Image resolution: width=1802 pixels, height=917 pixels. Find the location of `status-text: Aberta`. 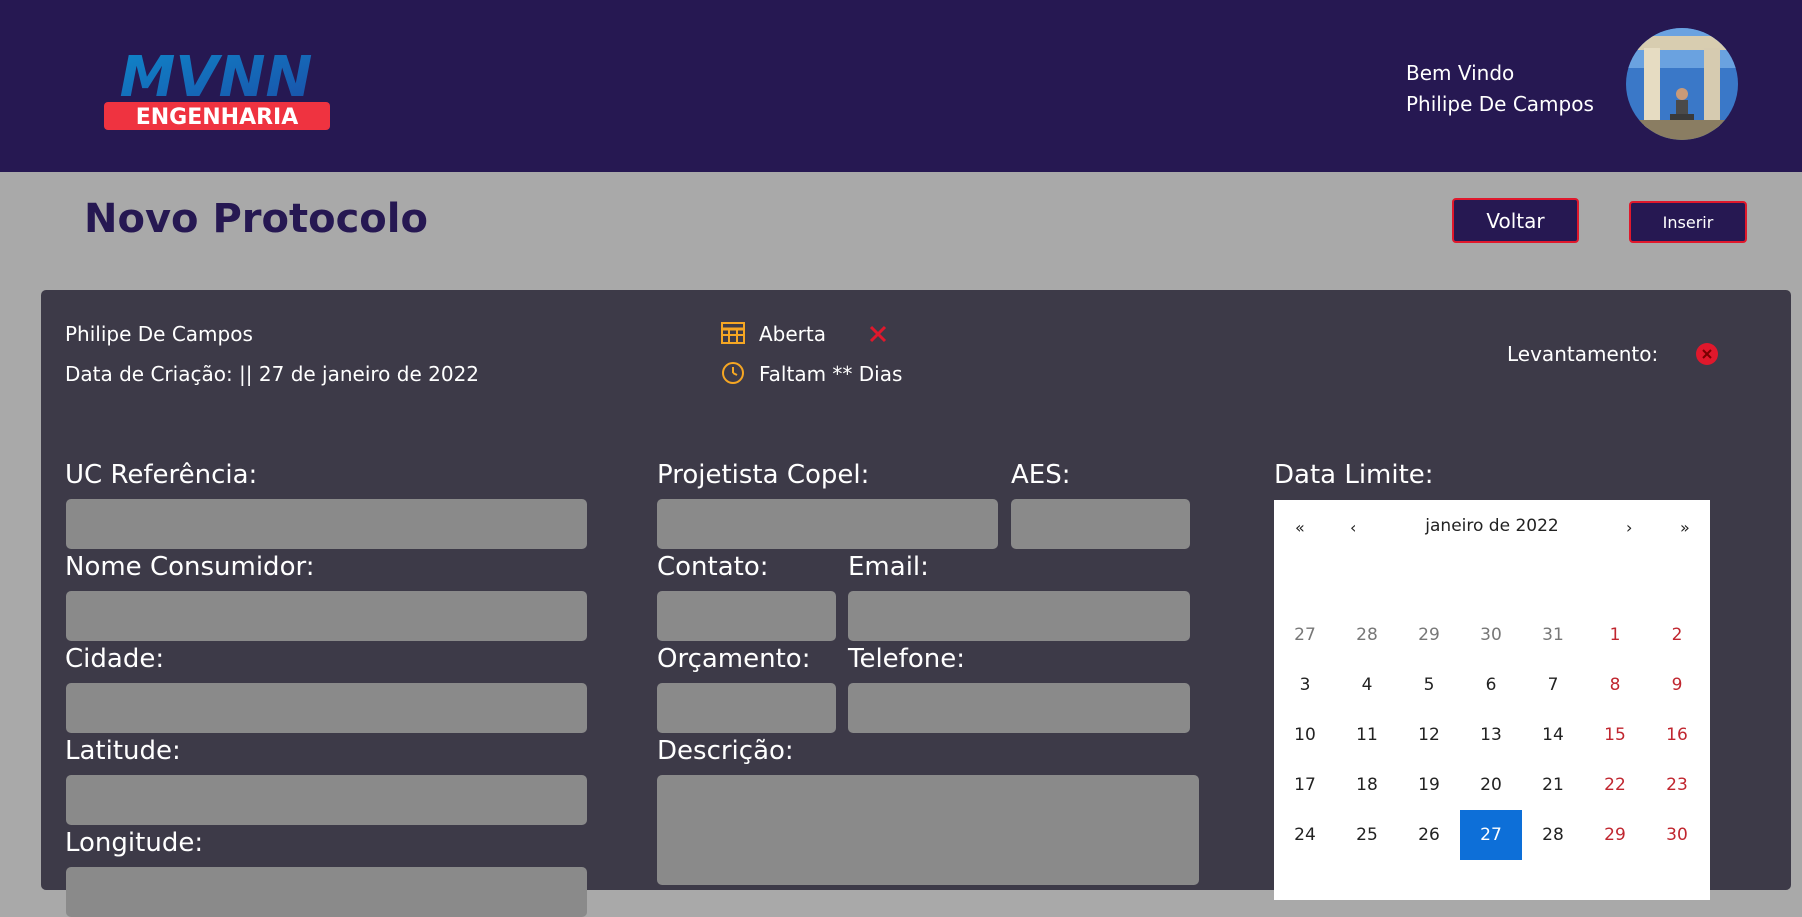

status-text: Aberta is located at coordinates (793, 334).